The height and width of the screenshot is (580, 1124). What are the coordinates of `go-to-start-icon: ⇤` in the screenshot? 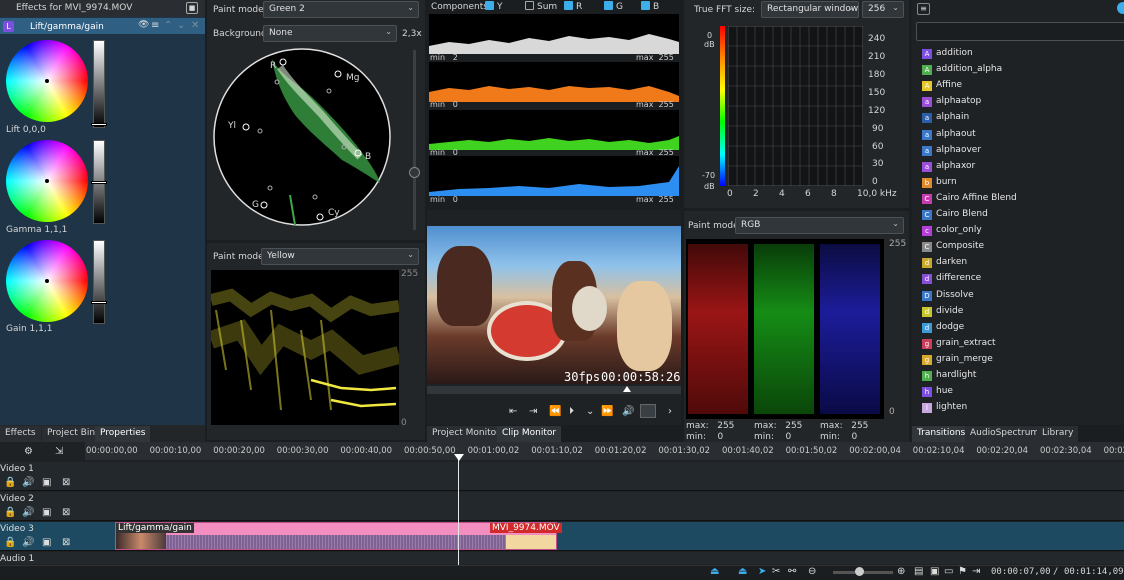 It's located at (513, 411).